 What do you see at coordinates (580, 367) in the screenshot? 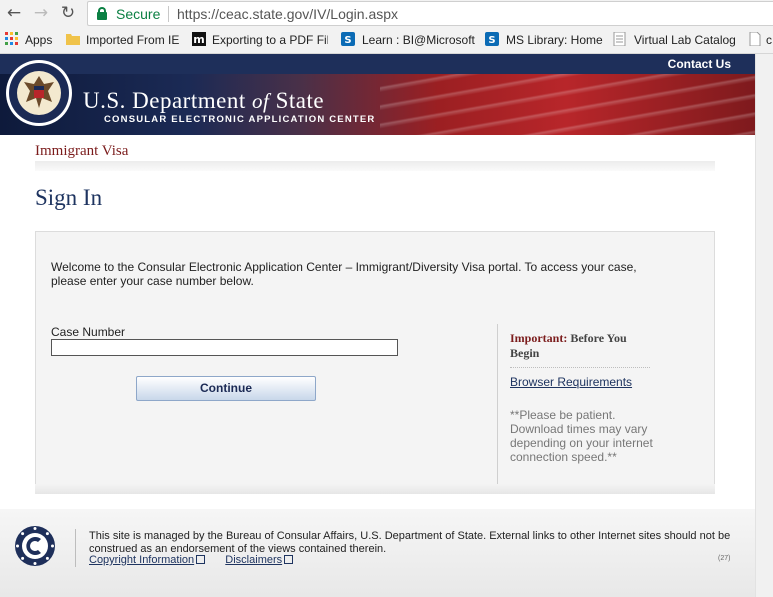
I see `important-divider` at bounding box center [580, 367].